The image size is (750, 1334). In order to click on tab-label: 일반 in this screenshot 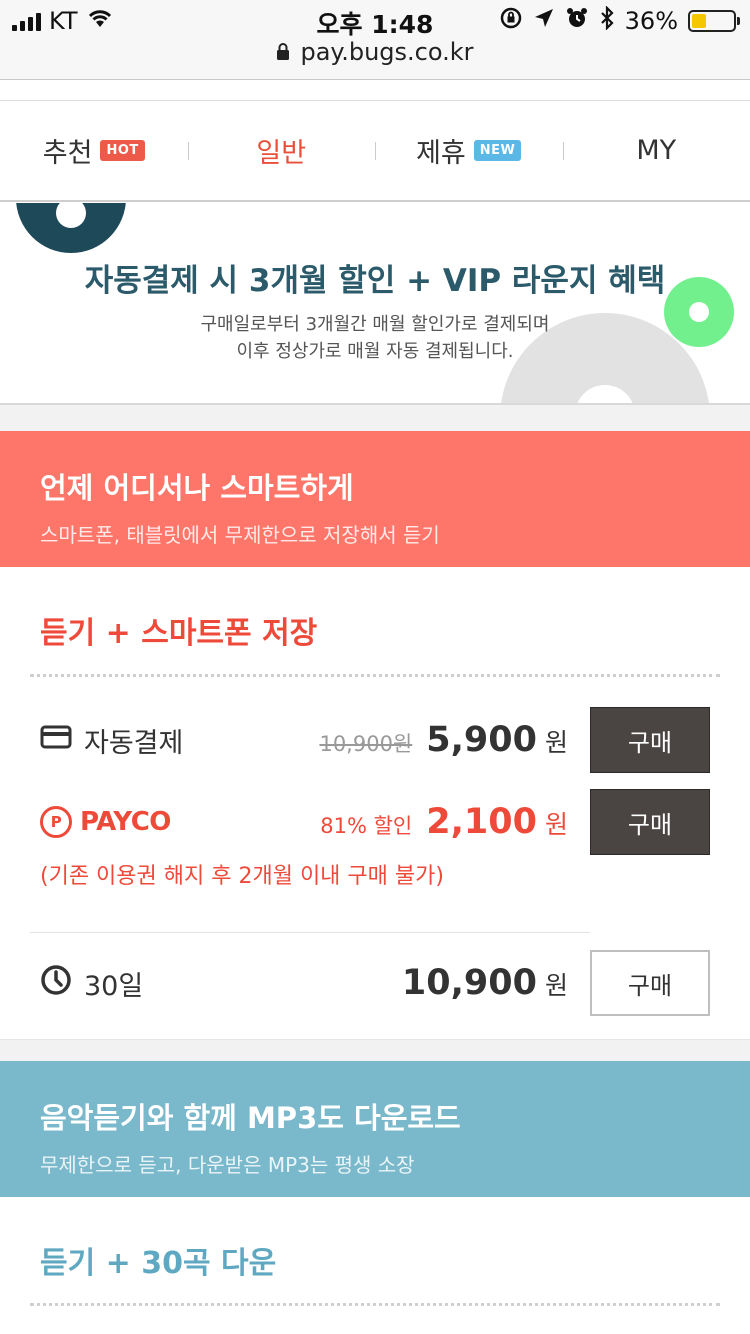, I will do `click(281, 153)`.